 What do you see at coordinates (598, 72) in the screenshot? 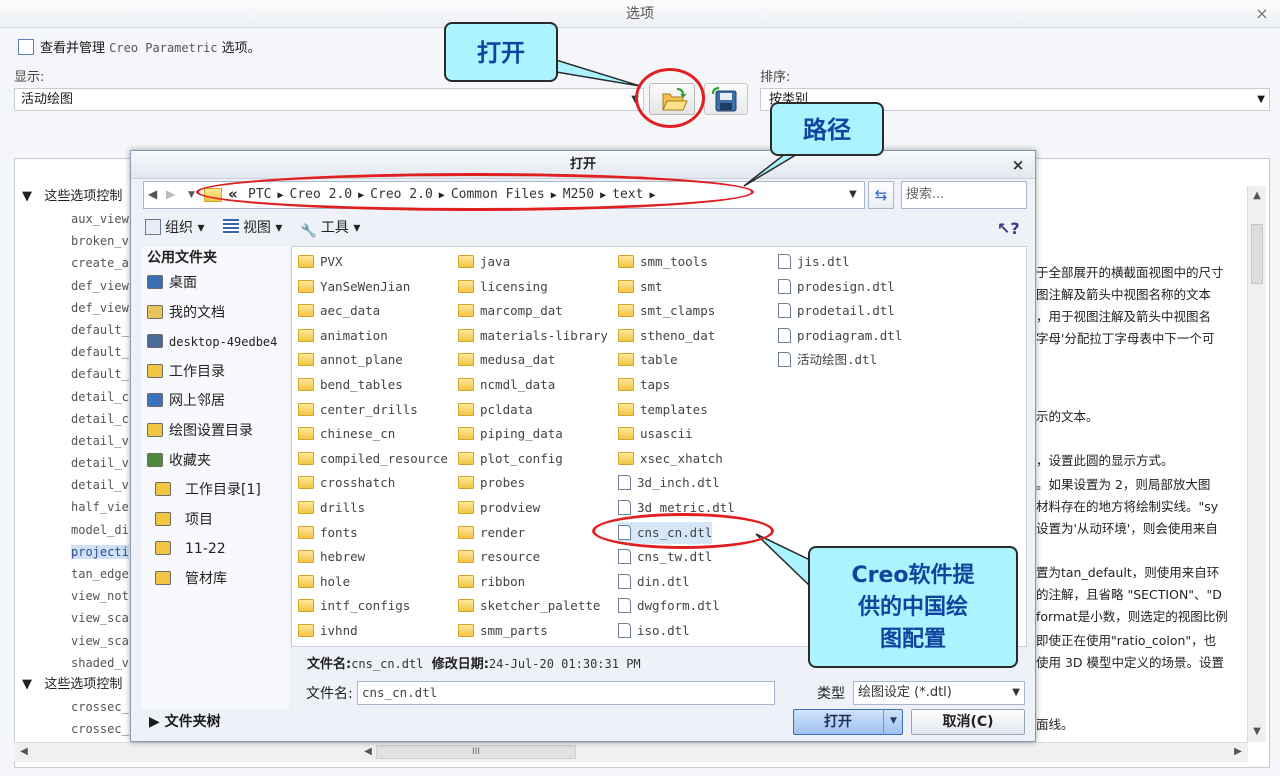
I see `callout-open-pointer` at bounding box center [598, 72].